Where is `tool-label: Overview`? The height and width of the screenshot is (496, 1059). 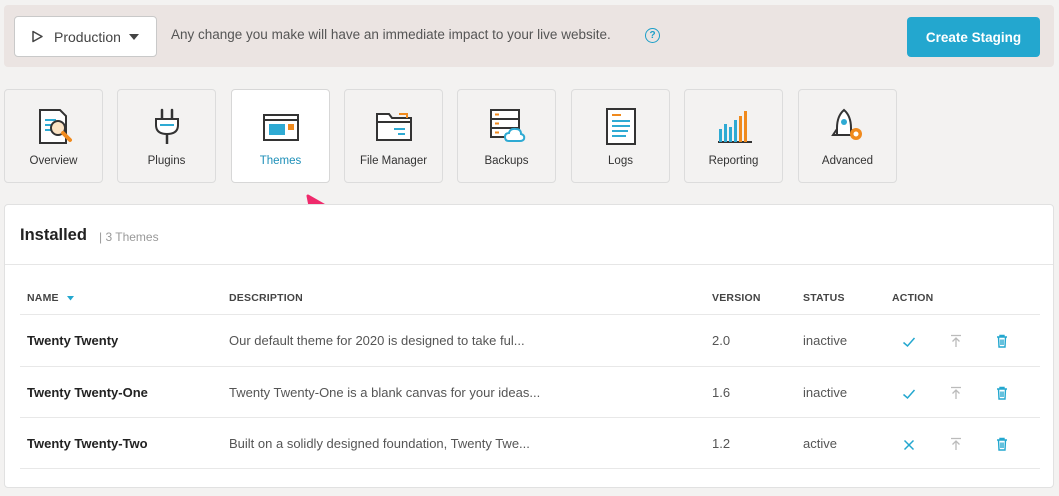 tool-label: Overview is located at coordinates (53, 161).